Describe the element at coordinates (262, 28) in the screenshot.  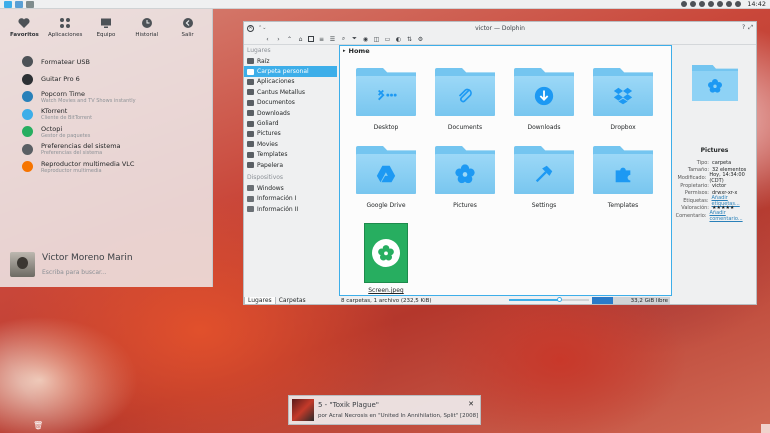
I see `window-menu-icon: ⌃⌄` at that location.